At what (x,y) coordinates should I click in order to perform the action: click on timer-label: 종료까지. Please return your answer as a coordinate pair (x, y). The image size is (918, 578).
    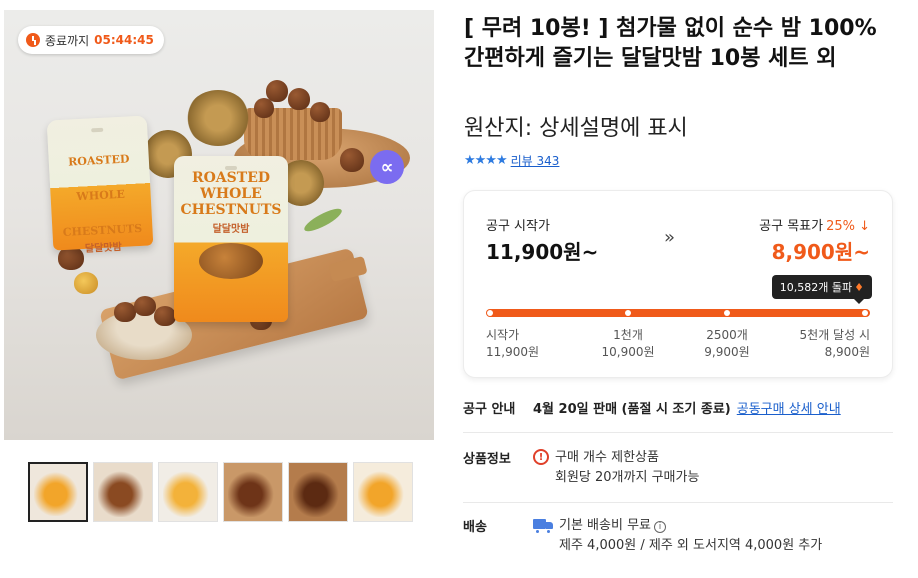
    Looking at the image, I should click on (67, 40).